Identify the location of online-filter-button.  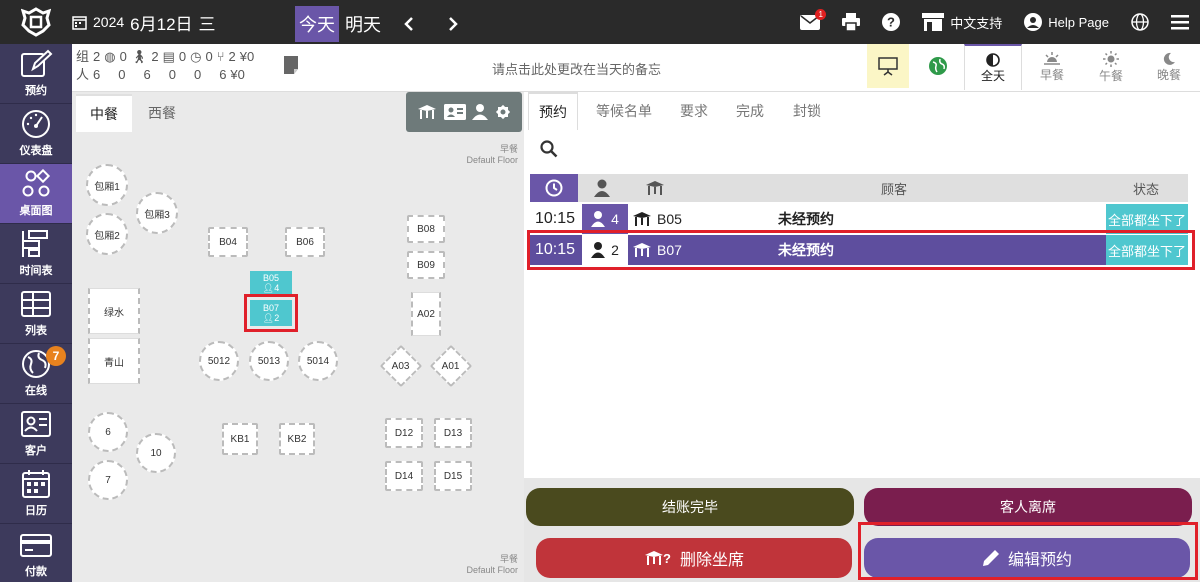
(938, 66).